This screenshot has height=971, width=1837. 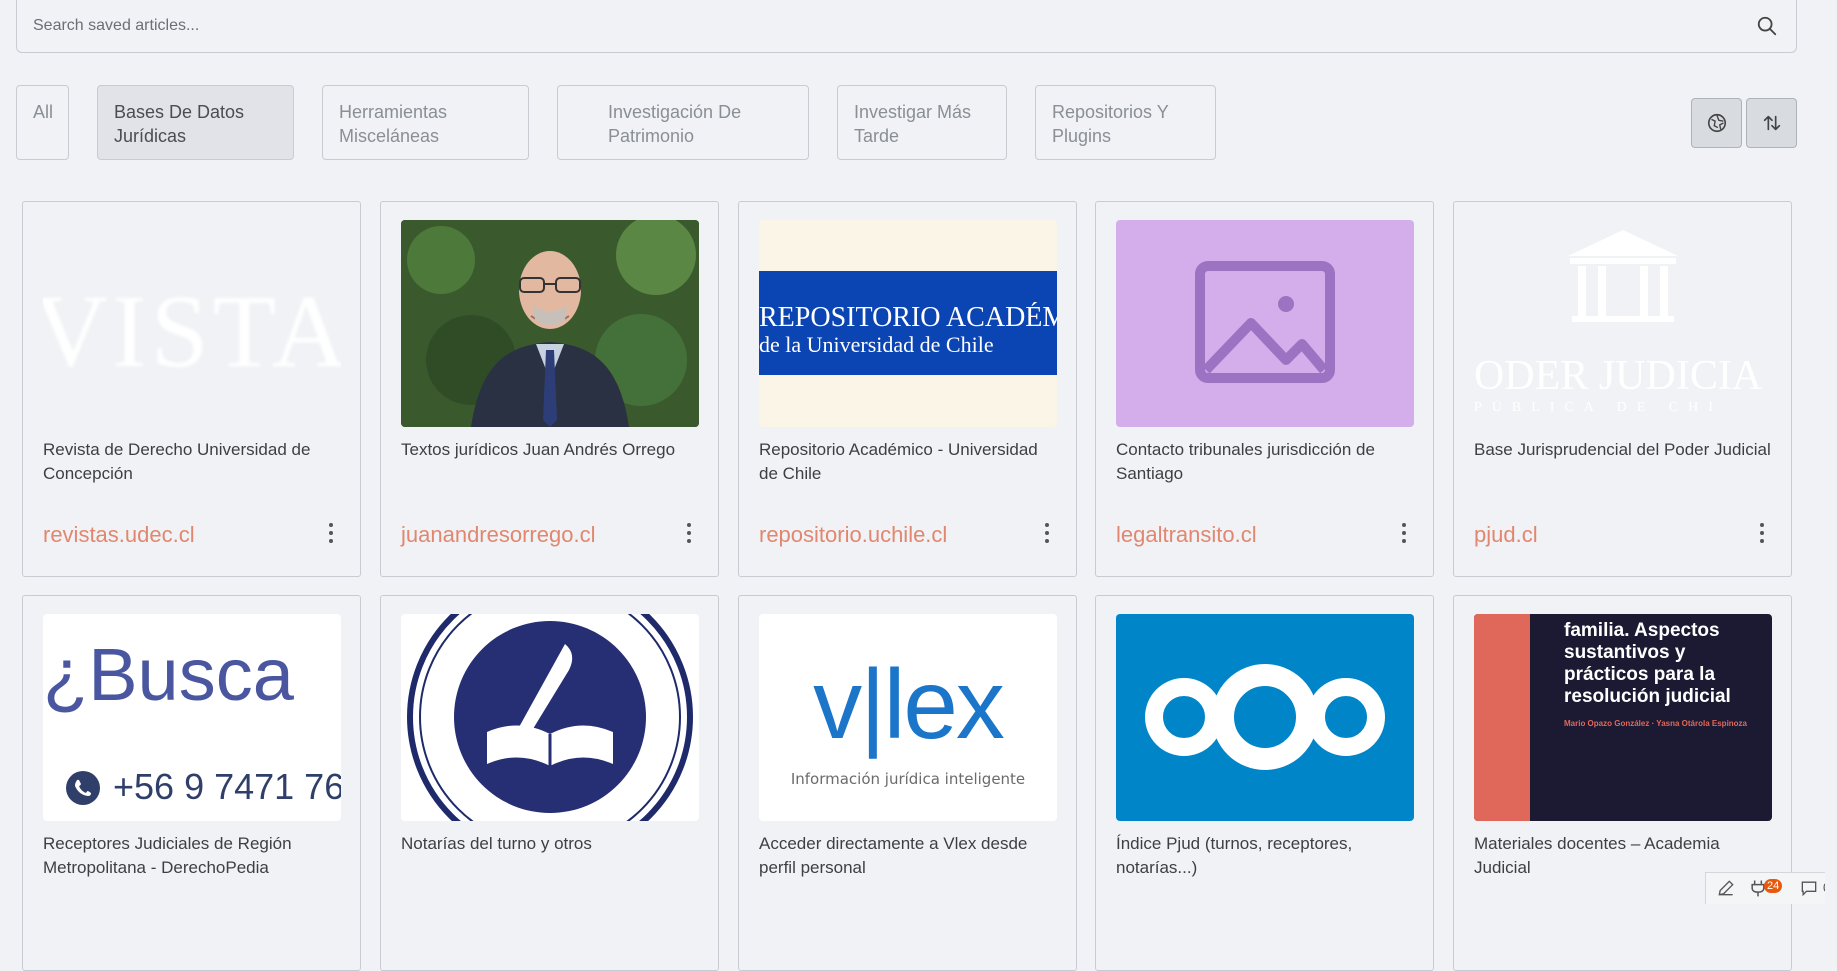 What do you see at coordinates (1831, 452) in the screenshot?
I see `scrollbar` at bounding box center [1831, 452].